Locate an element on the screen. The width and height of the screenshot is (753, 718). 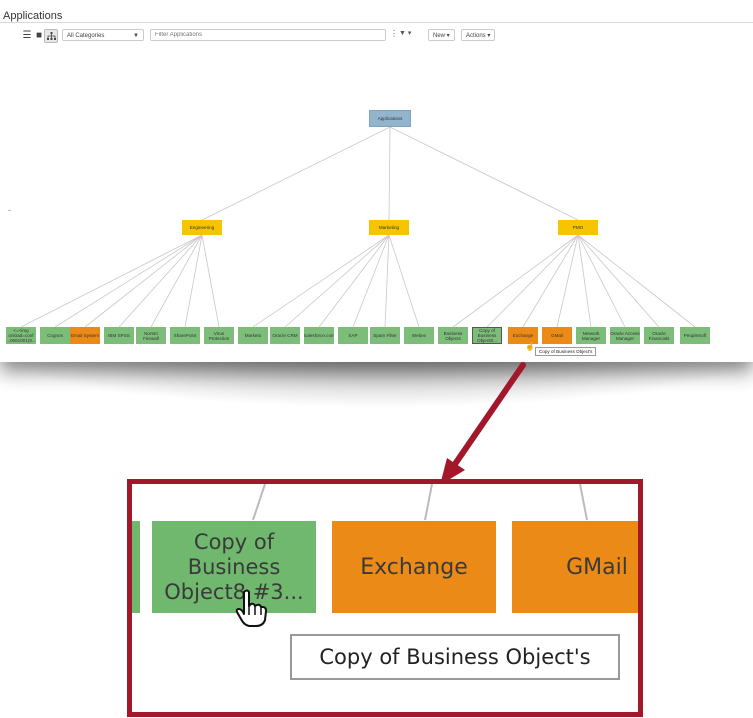
zoom-node-exchange-label: Exchange is located at coordinates (414, 567).